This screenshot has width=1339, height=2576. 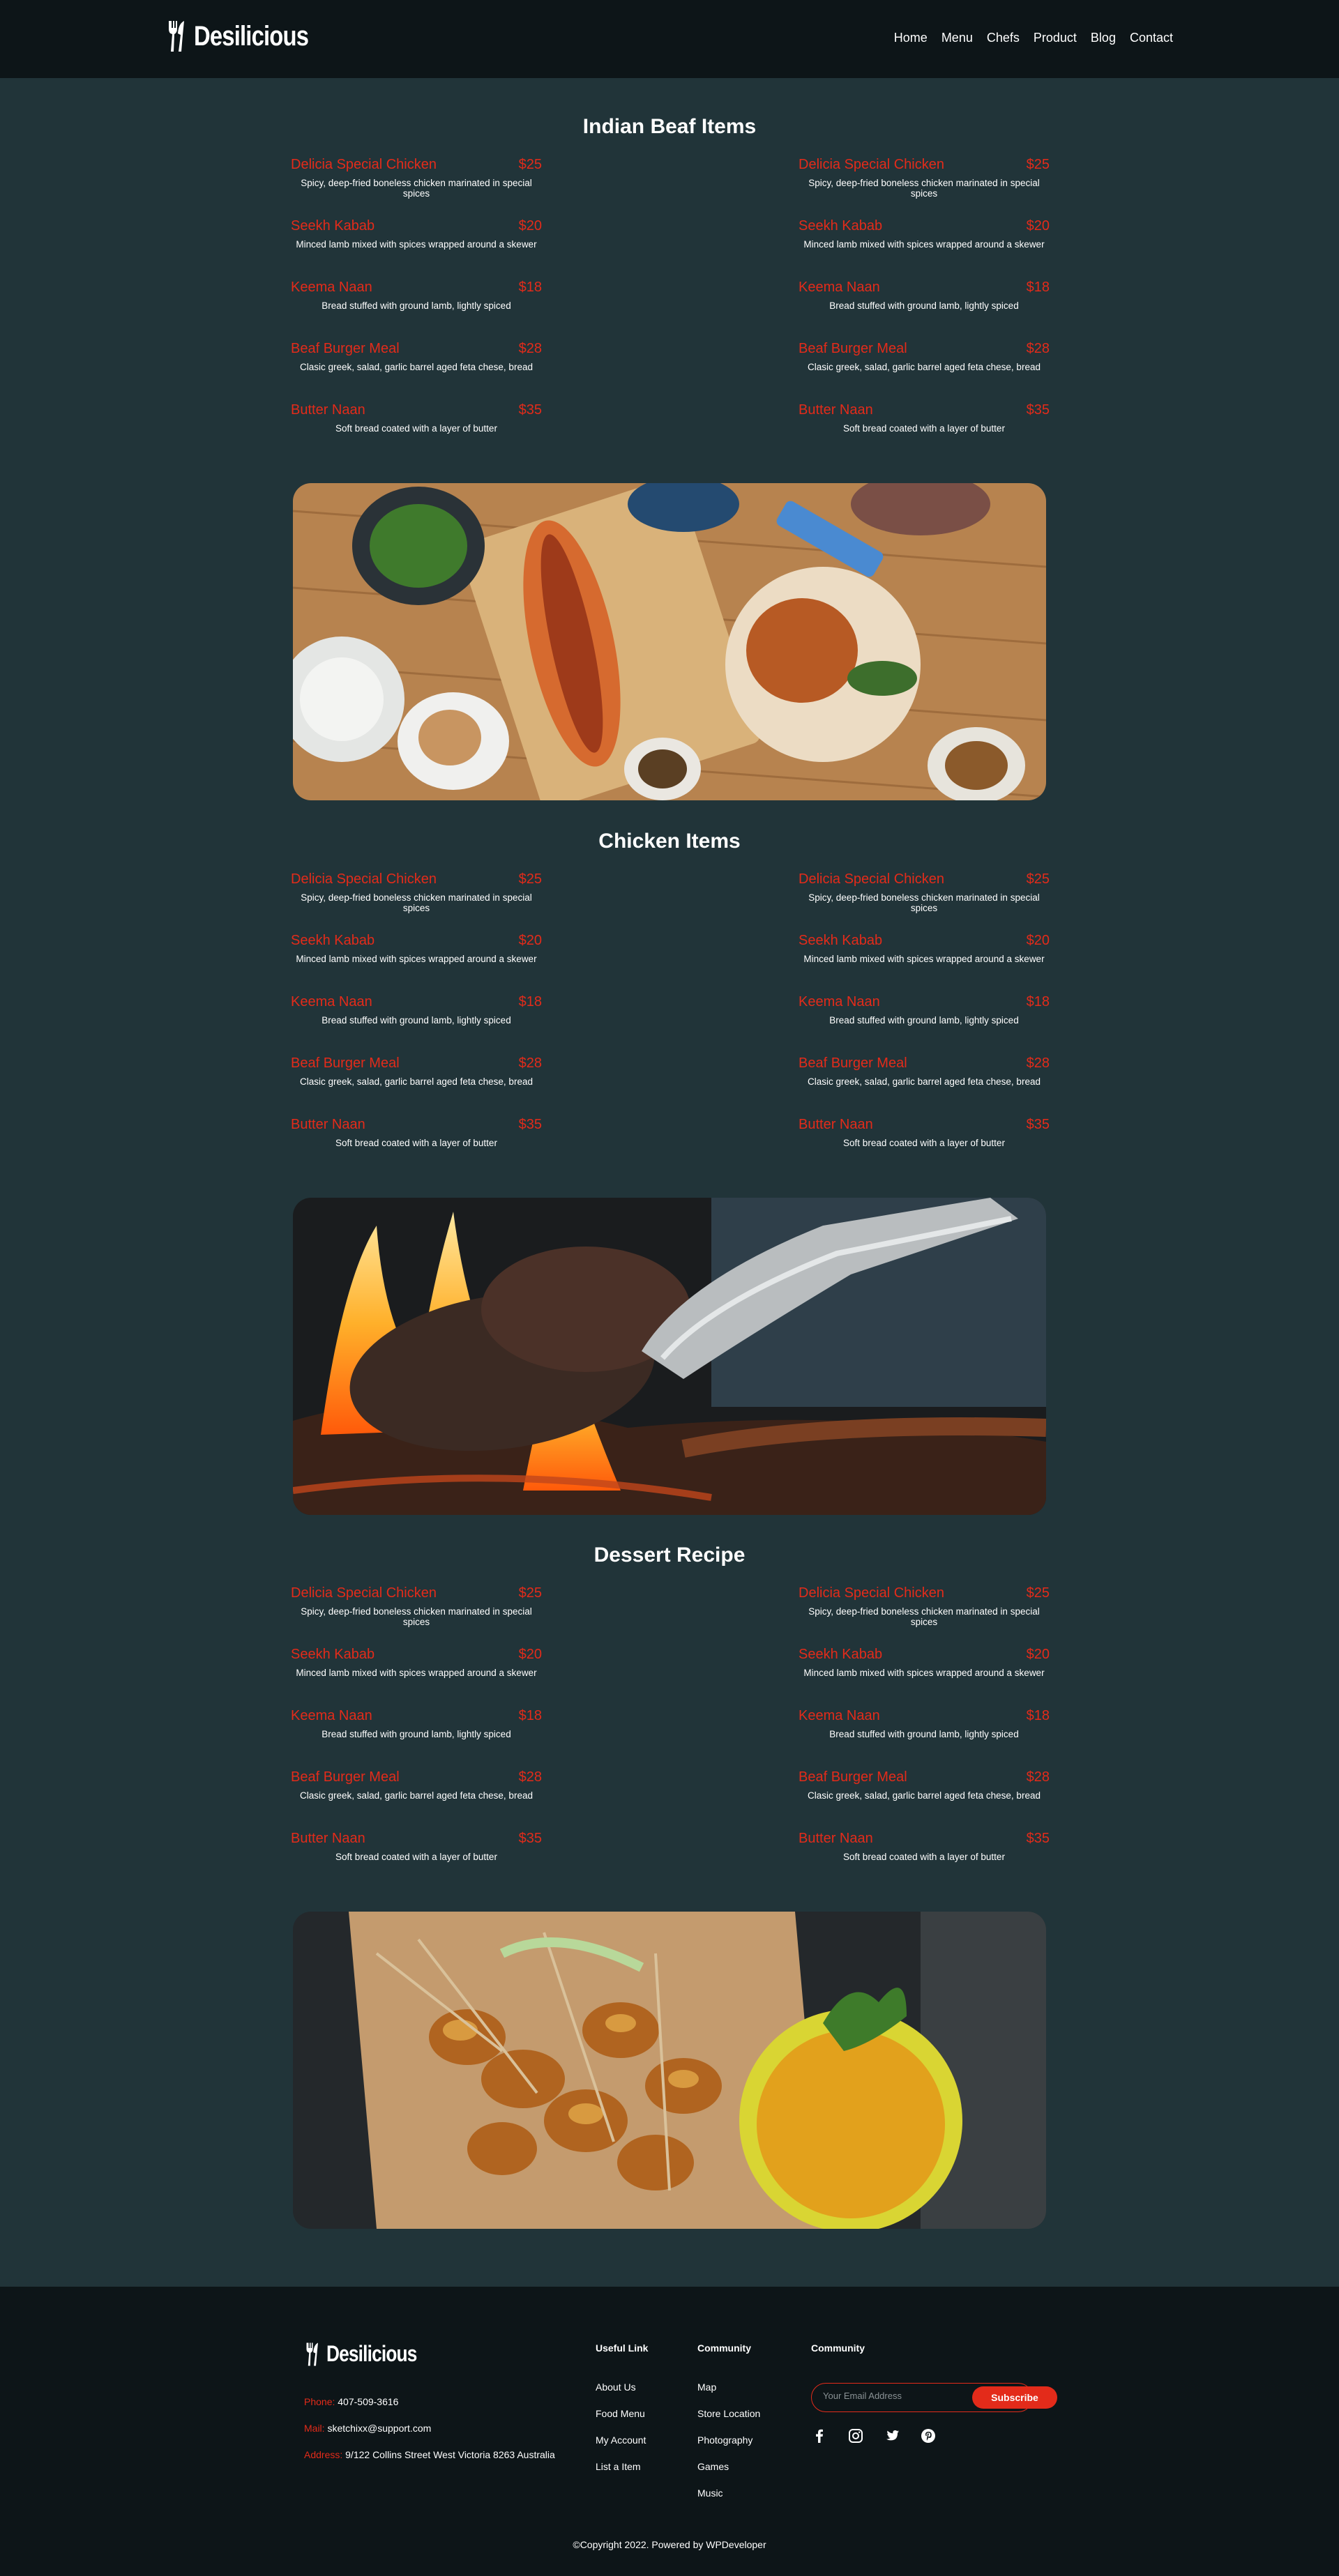 I want to click on footer-link-my-account: My Account, so click(x=622, y=2447).